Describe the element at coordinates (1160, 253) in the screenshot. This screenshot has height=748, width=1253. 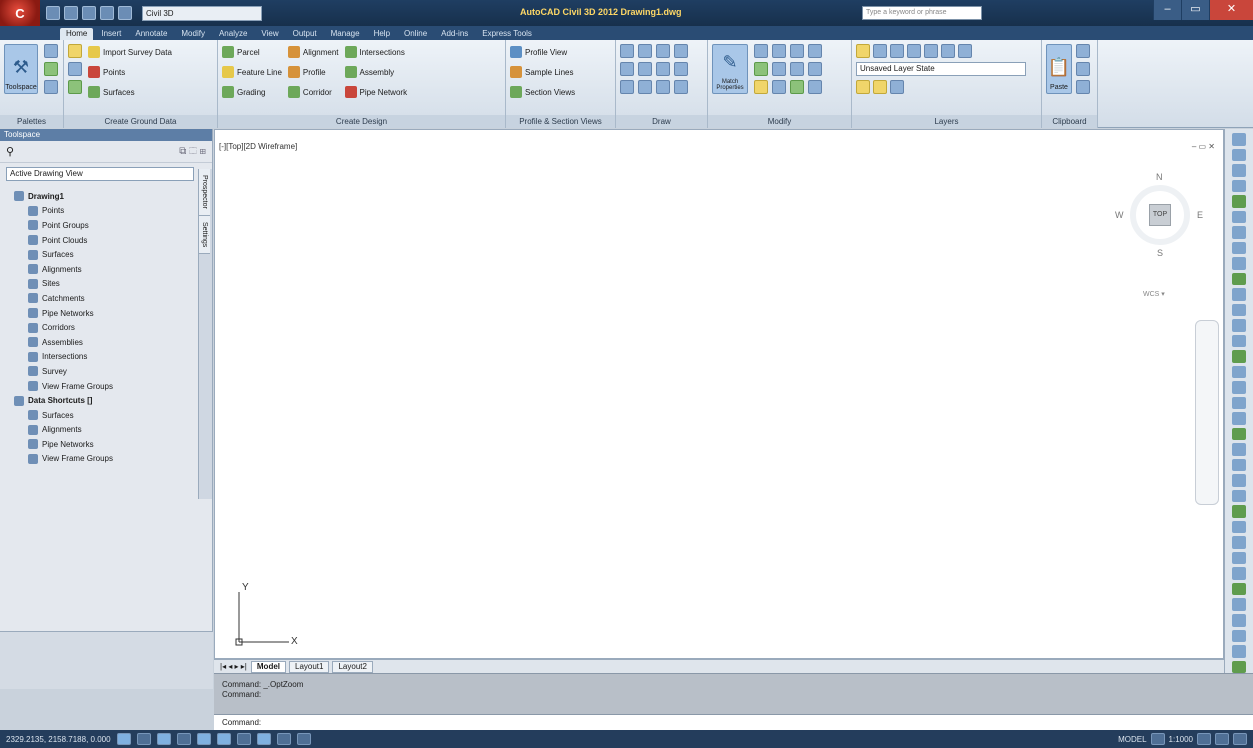
I see `compass-south: S` at that location.